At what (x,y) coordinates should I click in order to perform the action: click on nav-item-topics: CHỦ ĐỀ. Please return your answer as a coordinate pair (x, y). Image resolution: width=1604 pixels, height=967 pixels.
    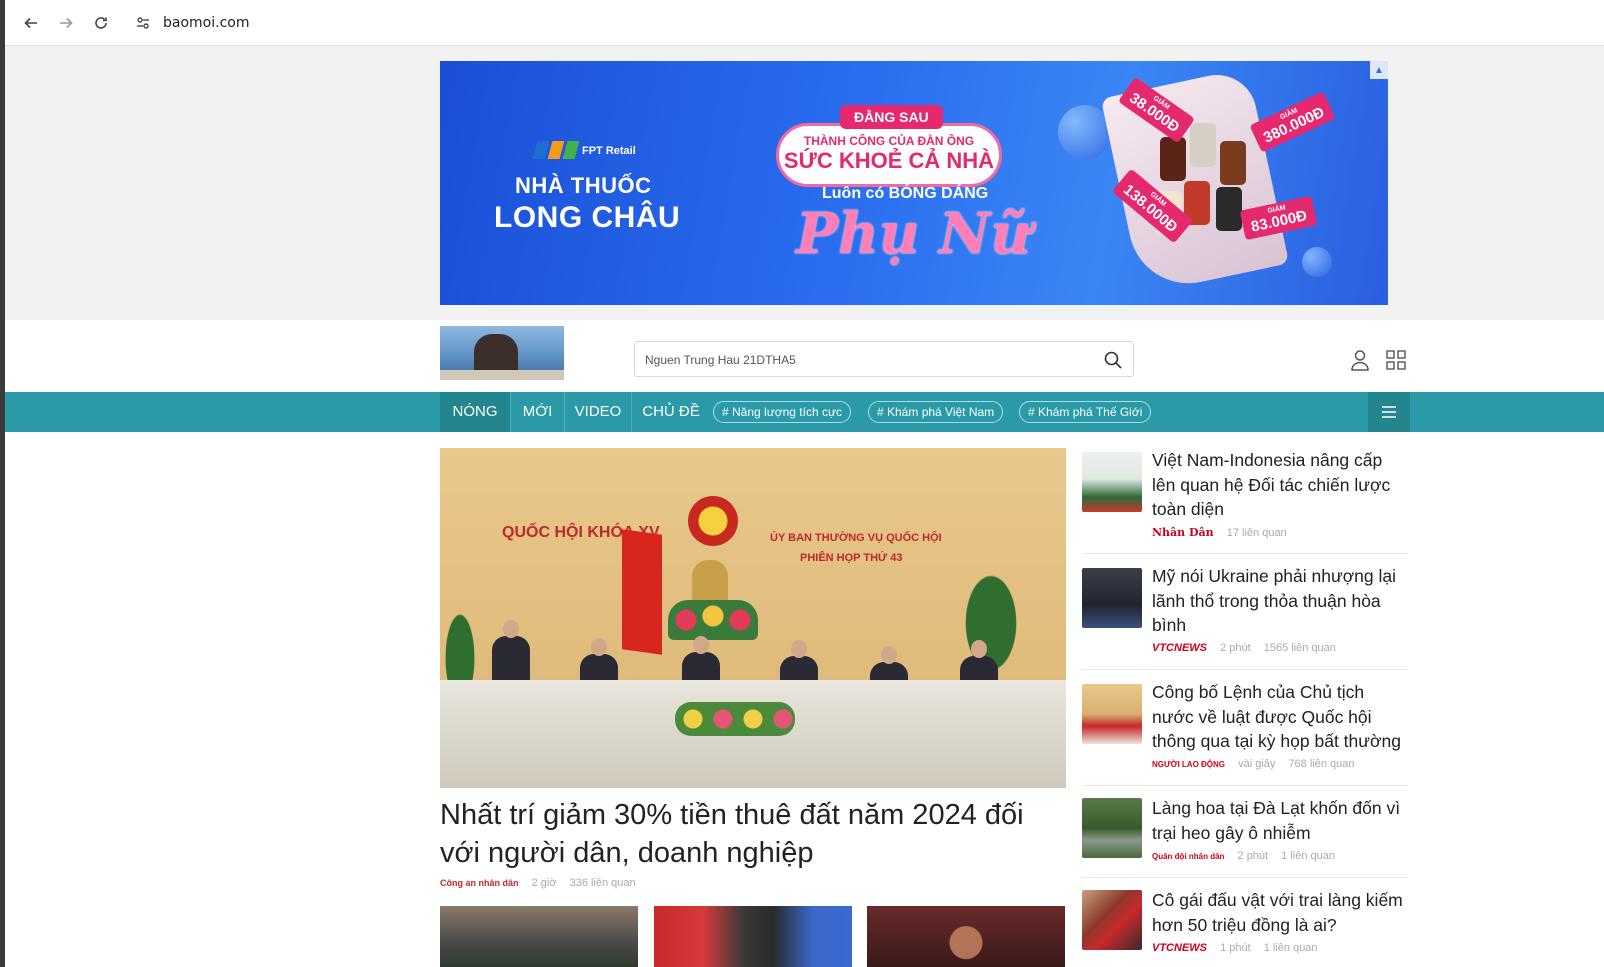
    Looking at the image, I should click on (671, 412).